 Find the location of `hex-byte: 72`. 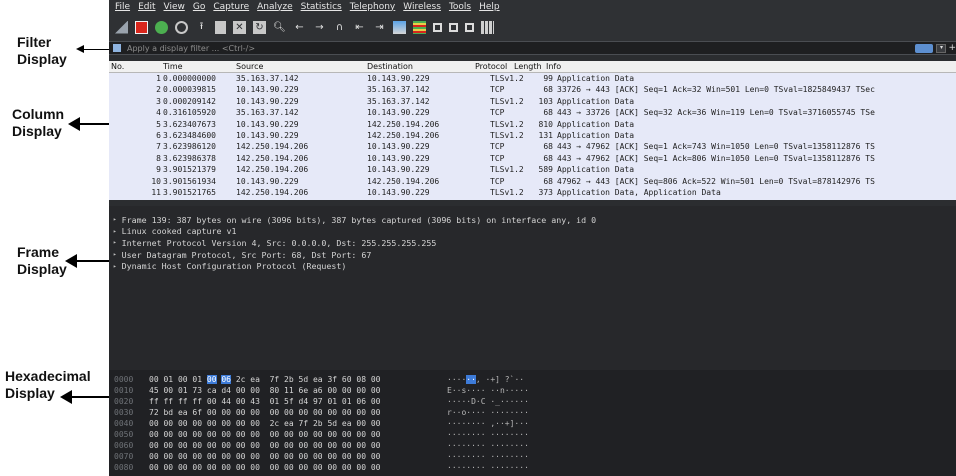

hex-byte: 72 is located at coordinates (154, 412).